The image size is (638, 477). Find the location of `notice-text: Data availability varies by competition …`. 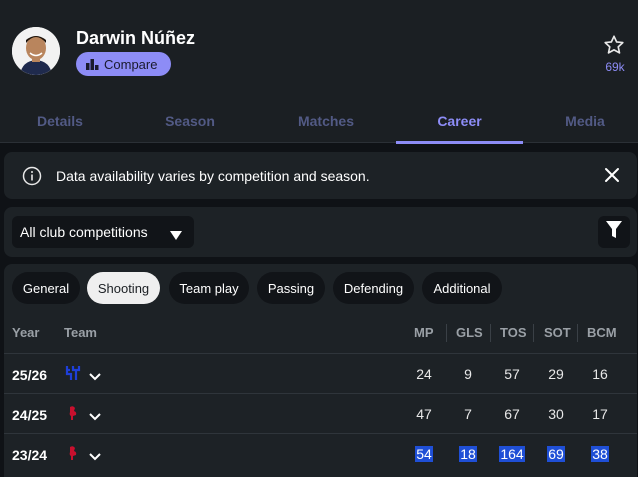

notice-text: Data availability varies by competition … is located at coordinates (213, 176).